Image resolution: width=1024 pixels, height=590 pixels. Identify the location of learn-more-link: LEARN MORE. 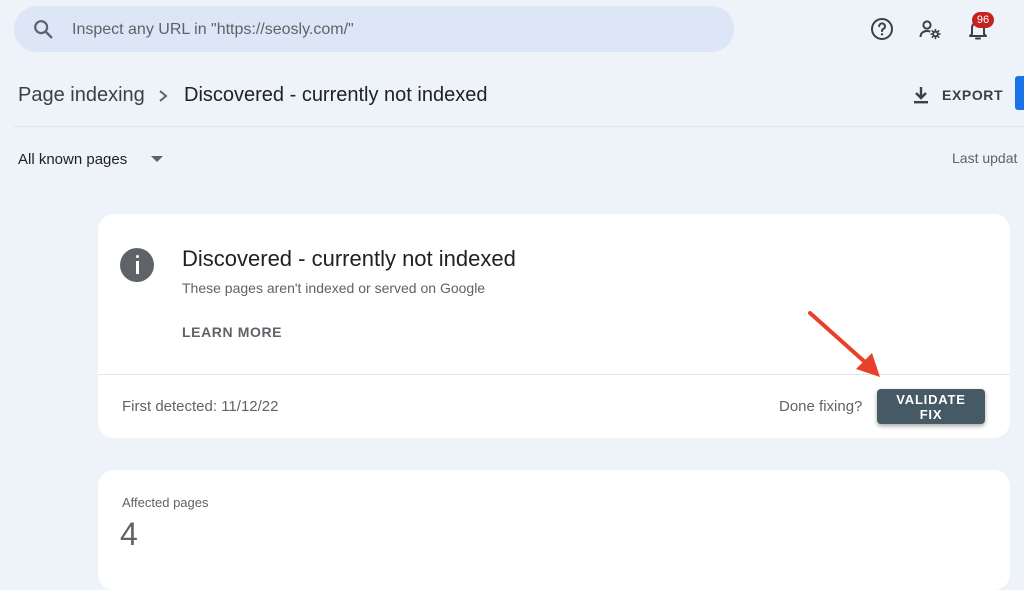
(232, 332).